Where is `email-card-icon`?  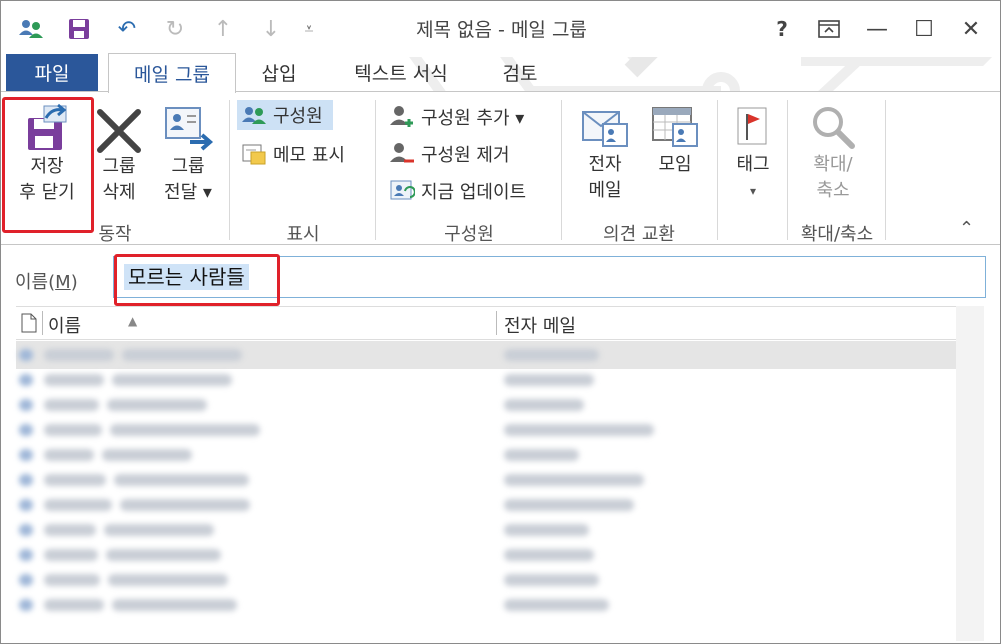
email-card-icon is located at coordinates (605, 129).